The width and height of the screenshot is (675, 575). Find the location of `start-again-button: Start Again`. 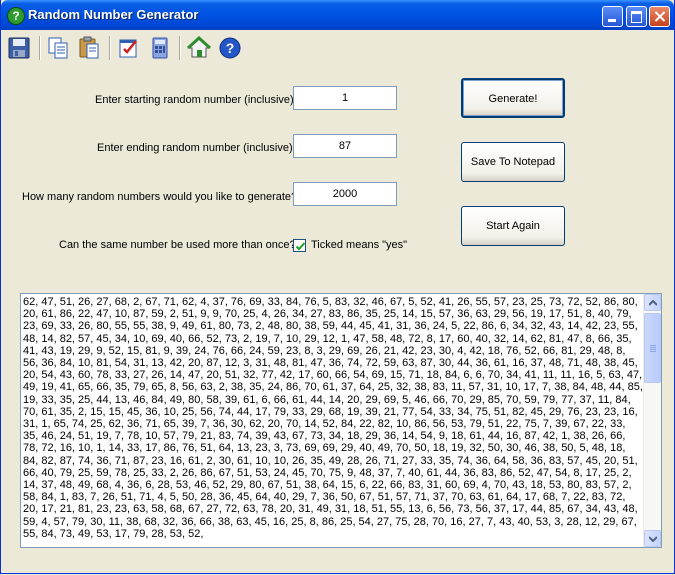

start-again-button: Start Again is located at coordinates (513, 226).